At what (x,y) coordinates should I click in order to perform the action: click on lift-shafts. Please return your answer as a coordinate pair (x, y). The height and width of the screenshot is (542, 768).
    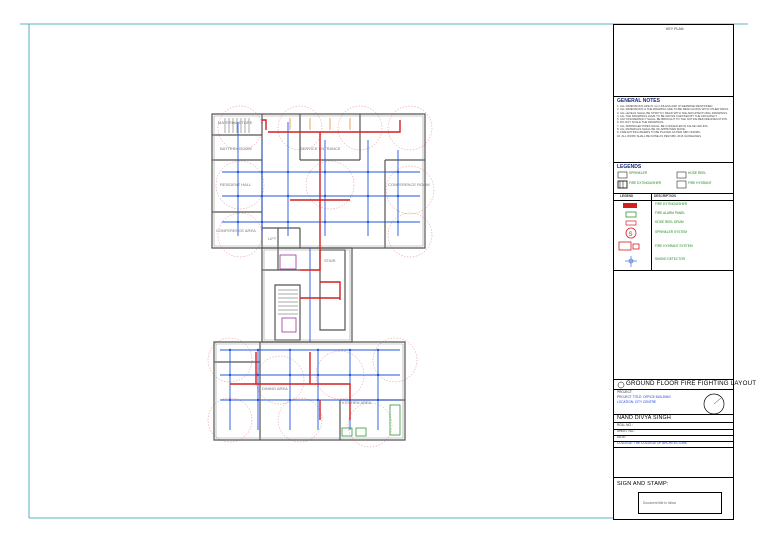
    Looking at the image, I should click on (288, 293).